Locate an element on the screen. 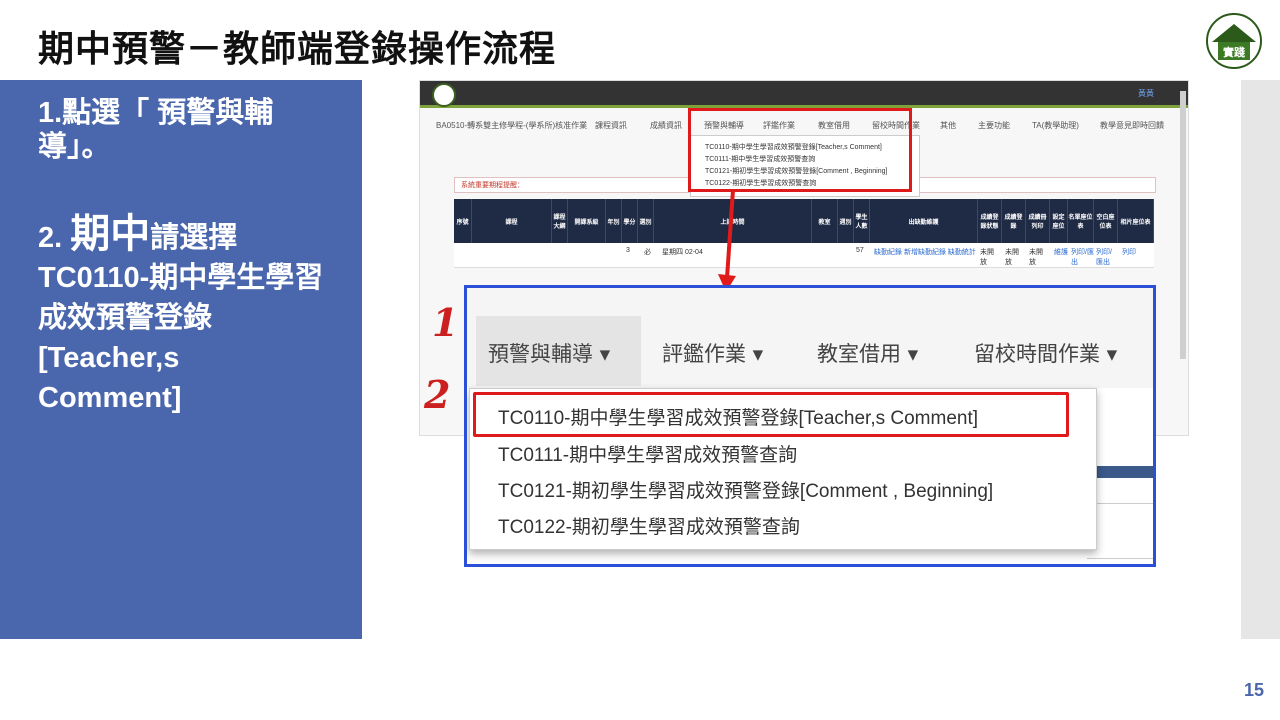  table-header: 出缺勤維護 is located at coordinates (924, 221).